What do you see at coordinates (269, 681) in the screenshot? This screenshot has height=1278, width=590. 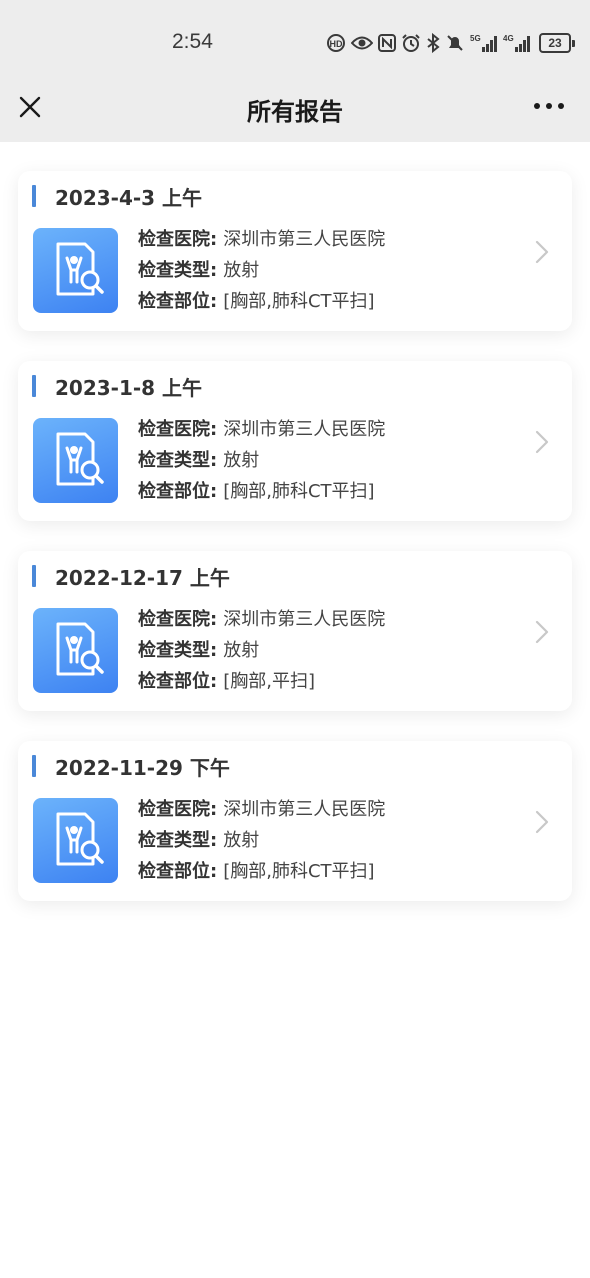 I see `site-value: [胸部,平扫]` at bounding box center [269, 681].